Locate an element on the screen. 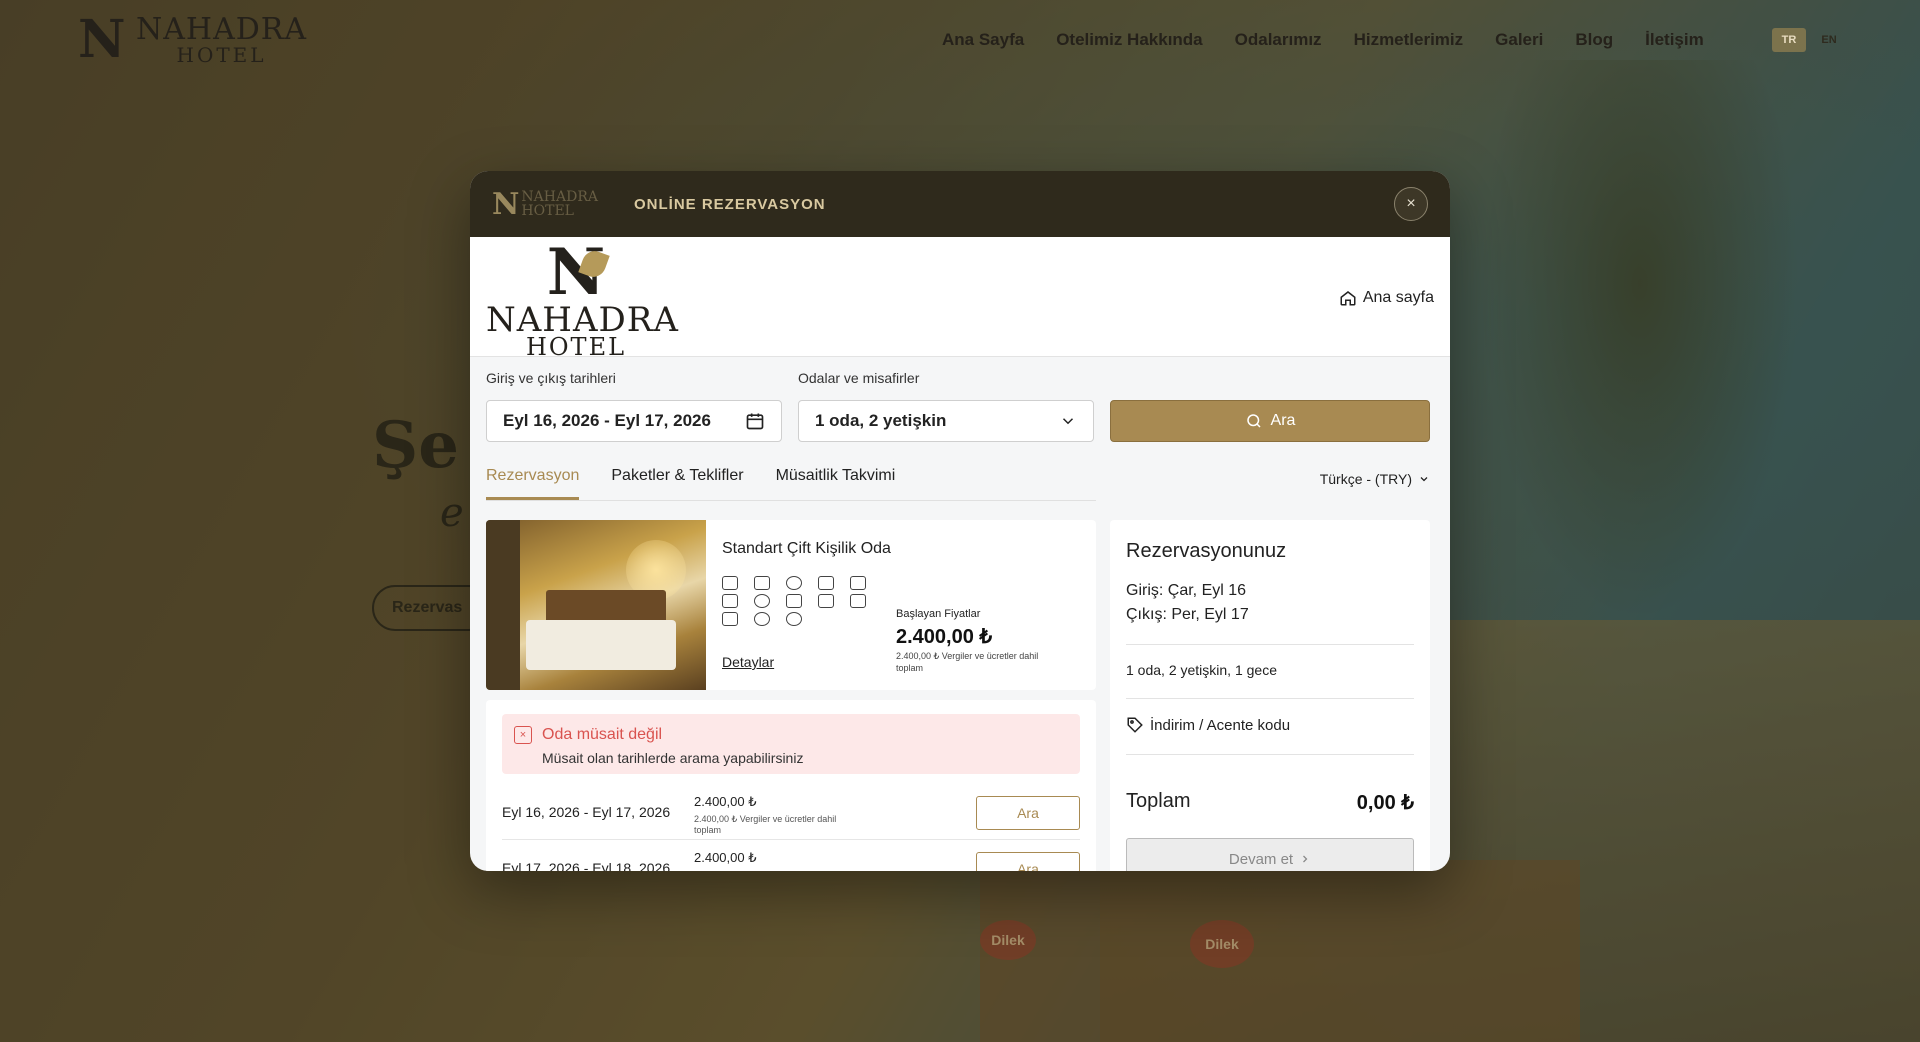 This screenshot has height=1042, width=1920. monitor-icon is located at coordinates (794, 601).